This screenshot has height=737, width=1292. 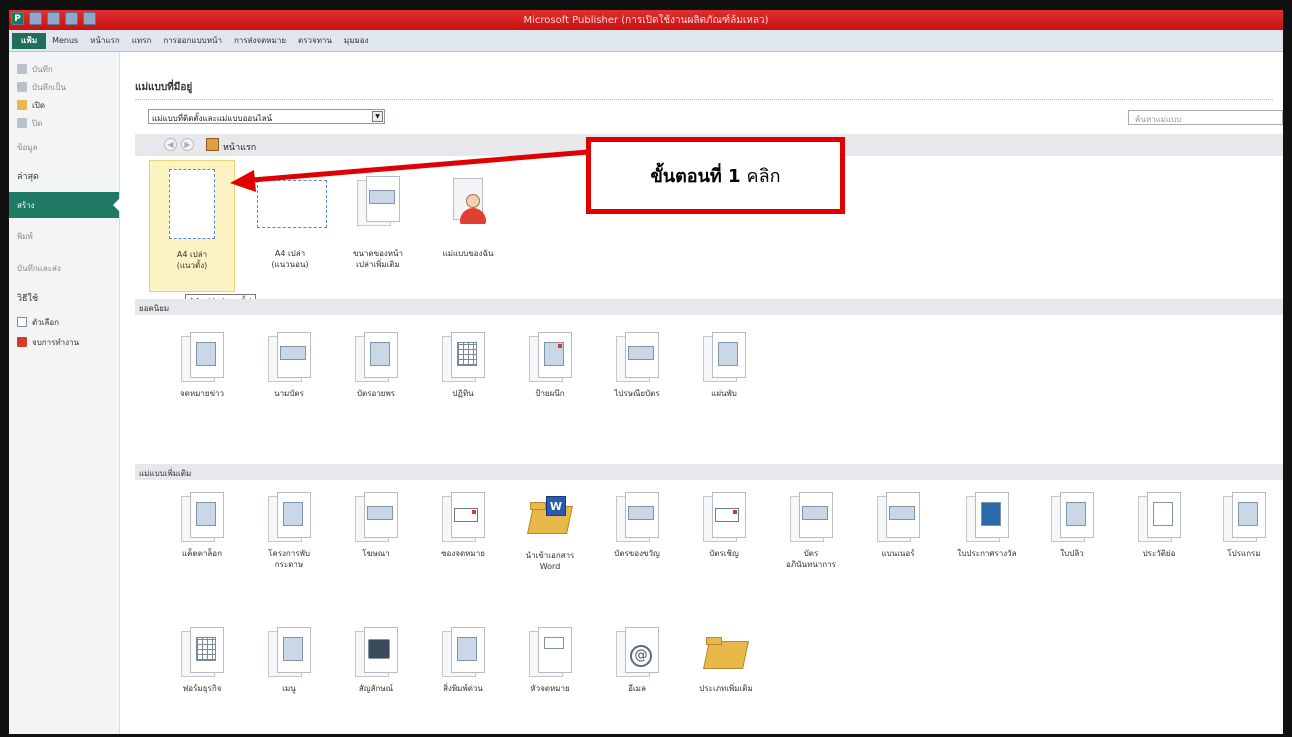 What do you see at coordinates (202, 553) in the screenshot?
I see `template-label: แค็ตตาล็อก` at bounding box center [202, 553].